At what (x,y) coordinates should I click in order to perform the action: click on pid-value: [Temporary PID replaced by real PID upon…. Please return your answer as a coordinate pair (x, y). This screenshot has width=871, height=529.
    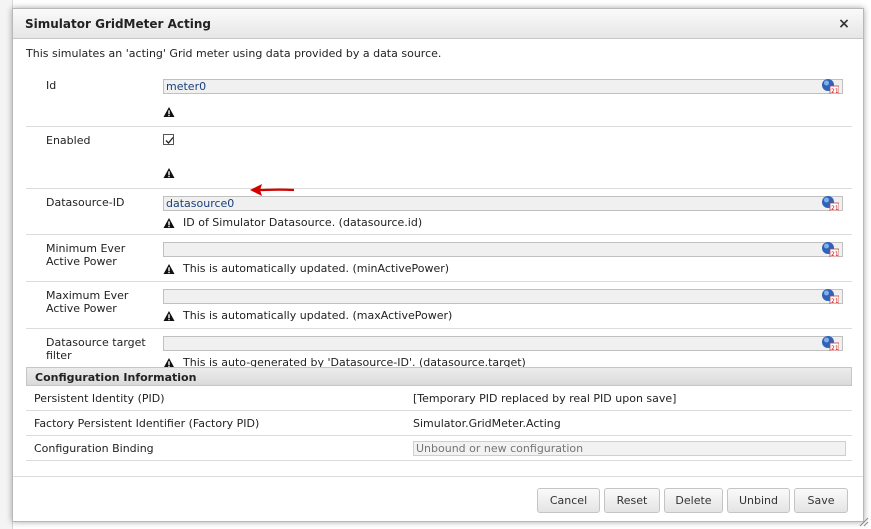
    Looking at the image, I should click on (545, 398).